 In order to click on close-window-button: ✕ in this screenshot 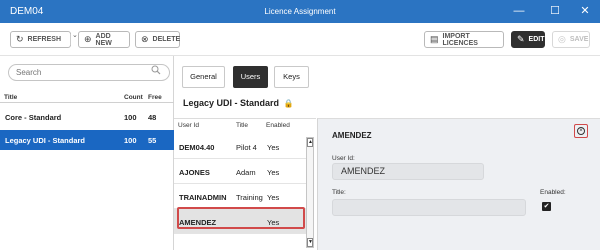, I will do `click(585, 11)`.